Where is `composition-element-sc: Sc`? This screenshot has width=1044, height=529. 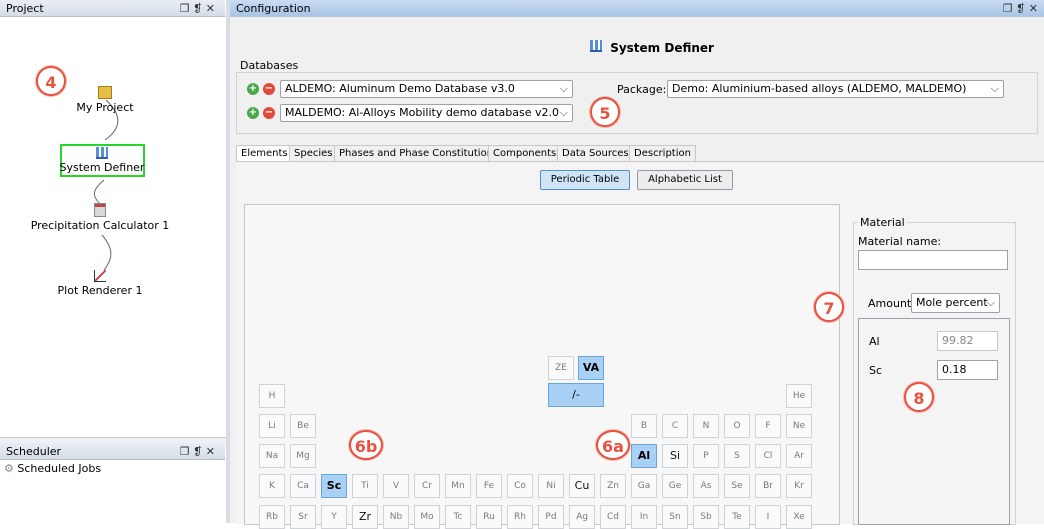 composition-element-sc: Sc is located at coordinates (876, 370).